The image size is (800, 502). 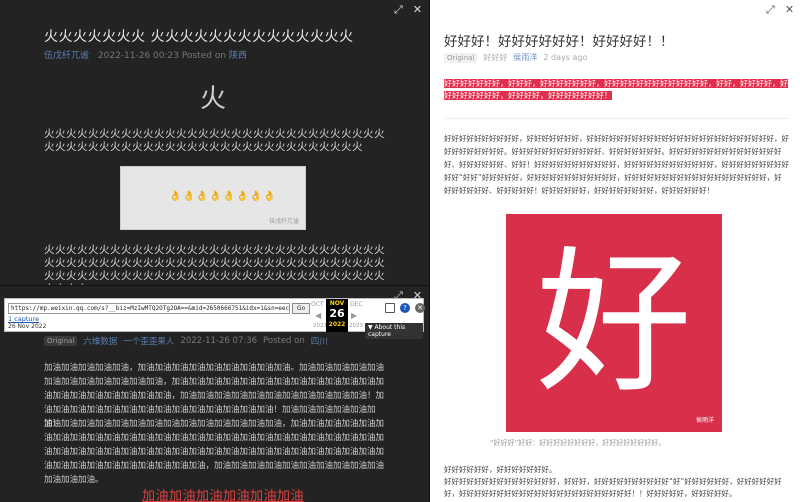 I want to click on next-month-link: DEC, so click(x=356, y=304).